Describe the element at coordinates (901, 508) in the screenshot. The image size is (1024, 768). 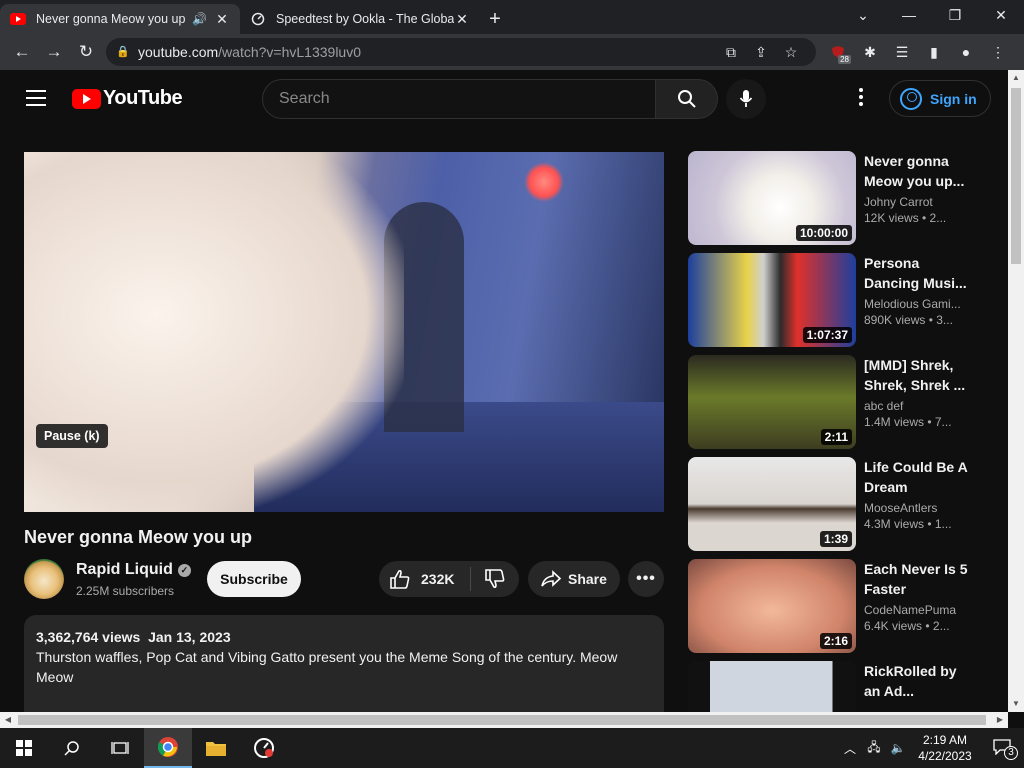
I see `rec-channel: MooseAntlers` at that location.